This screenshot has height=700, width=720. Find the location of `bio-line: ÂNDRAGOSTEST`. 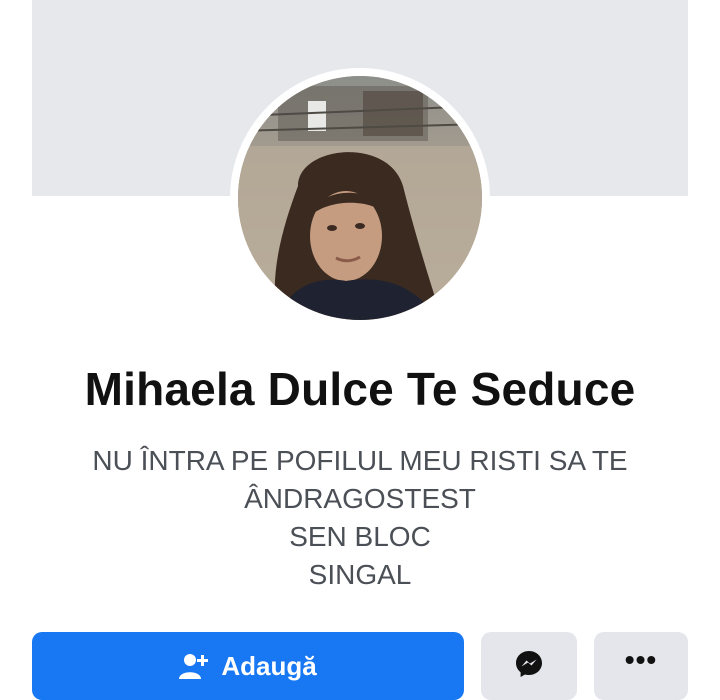

bio-line: ÂNDRAGOSTEST is located at coordinates (360, 498).